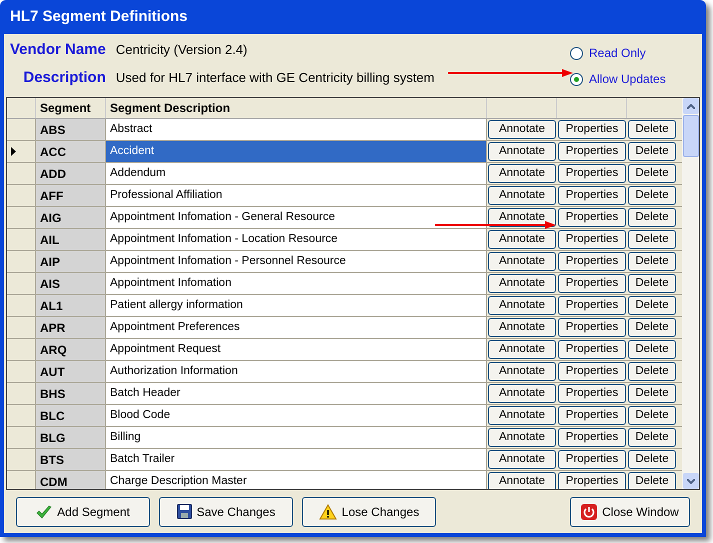 This screenshot has height=543, width=713. Describe the element at coordinates (296, 437) in the screenshot. I see `table-cell: Billing` at that location.